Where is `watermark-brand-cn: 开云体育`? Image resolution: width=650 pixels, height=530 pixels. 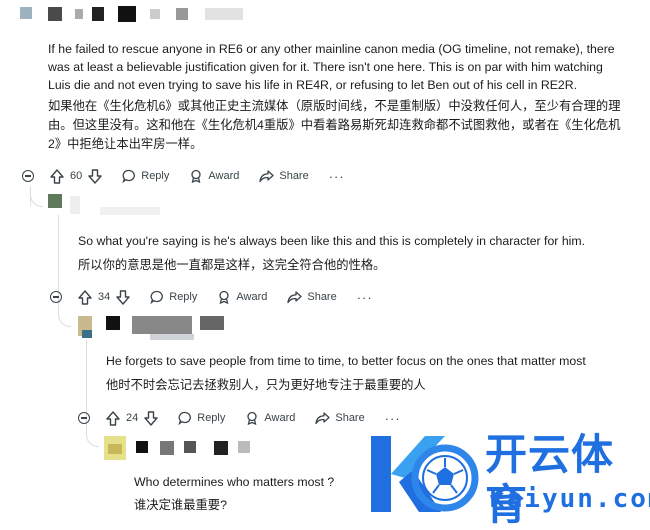
watermark-brand-cn: 开云体育 is located at coordinates (550, 479).